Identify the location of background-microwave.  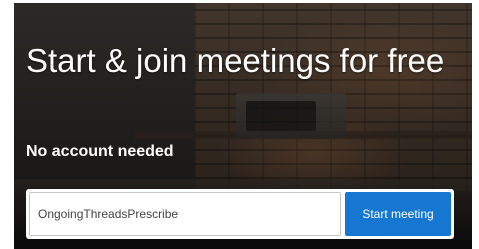
(291, 116).